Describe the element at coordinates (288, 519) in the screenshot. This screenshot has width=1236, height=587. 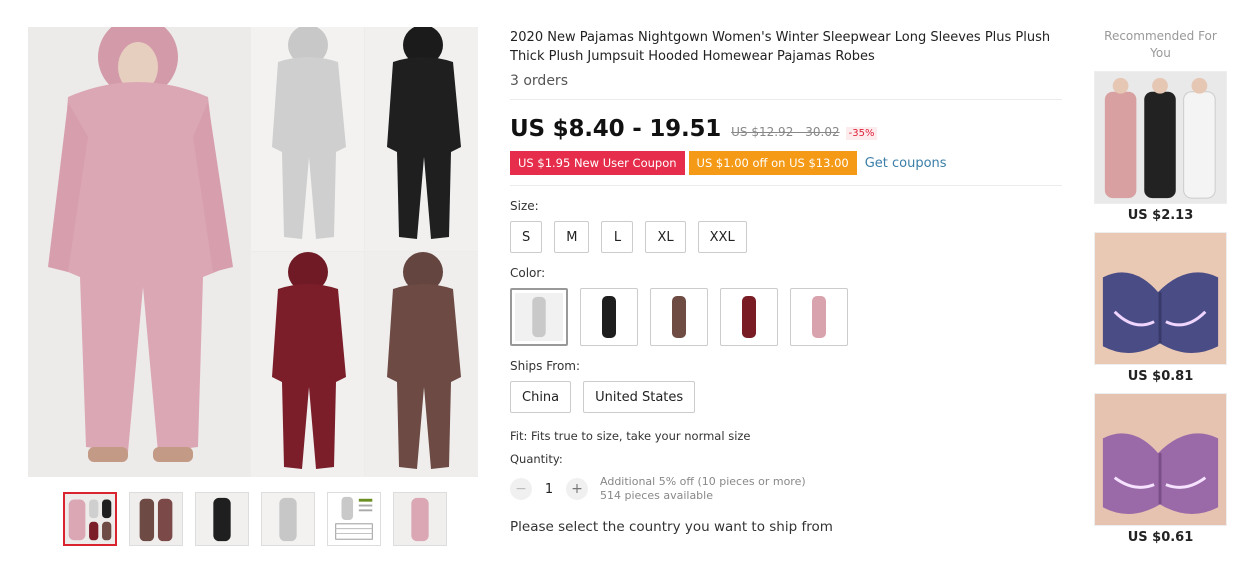
I see `grey-thumb-icon` at that location.